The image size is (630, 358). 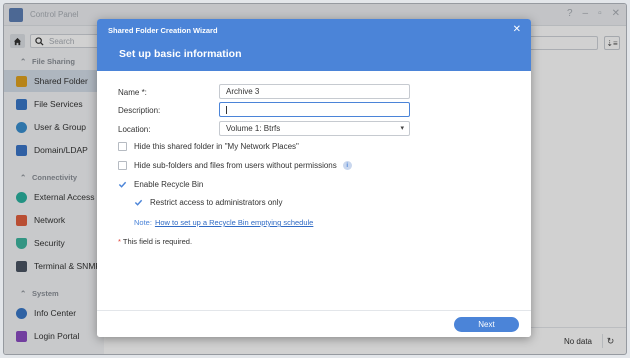 What do you see at coordinates (160, 184) in the screenshot?
I see `enable-recycle-bin-checkbox: Enable Recycle Bin` at bounding box center [160, 184].